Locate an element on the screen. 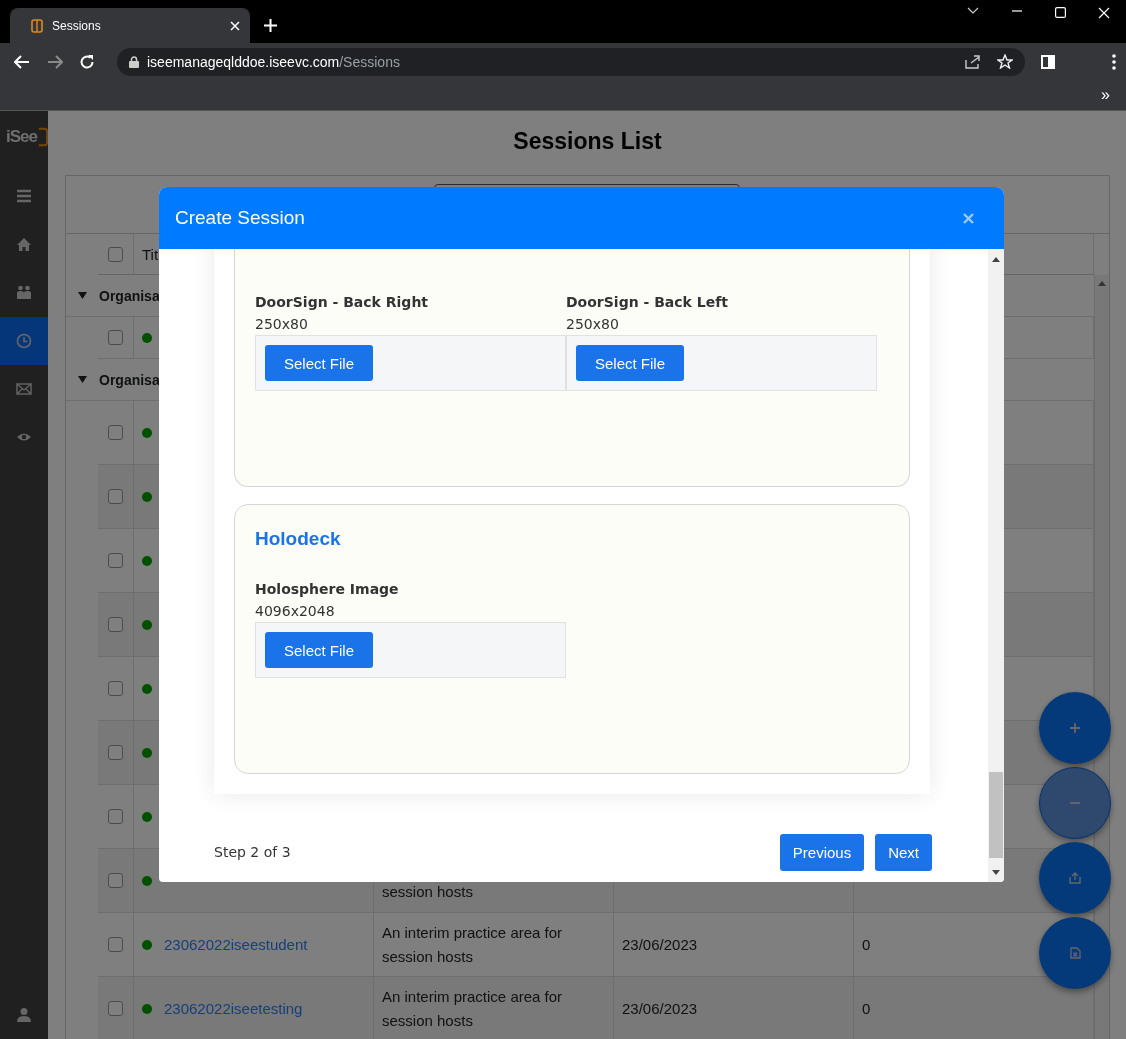 The width and height of the screenshot is (1126, 1039). scroll-thumb is located at coordinates (996, 815).